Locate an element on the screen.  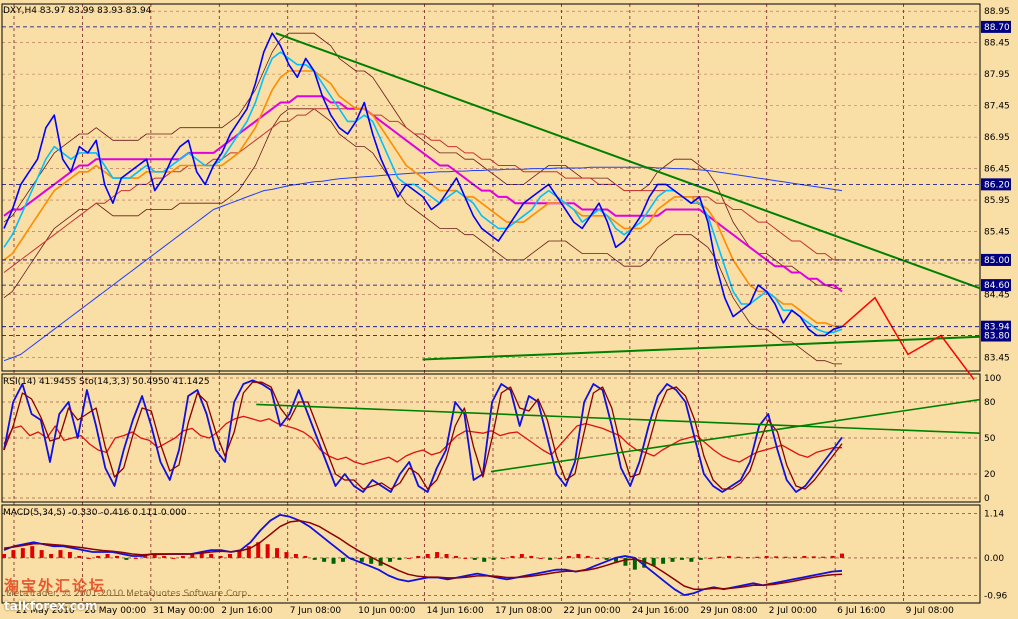
level-label: 86.20 is located at coordinates (997, 185).